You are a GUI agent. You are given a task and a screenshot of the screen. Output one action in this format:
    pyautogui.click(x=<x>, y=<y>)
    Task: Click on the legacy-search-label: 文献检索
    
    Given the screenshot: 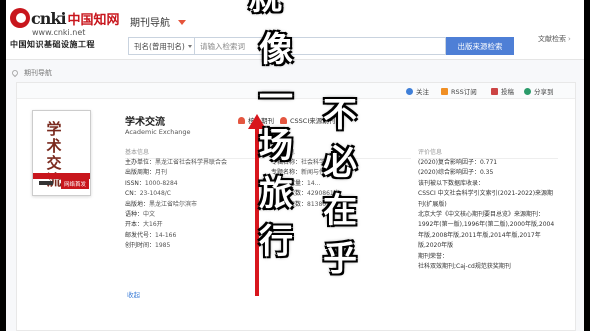 What is the action you would take?
    pyautogui.click(x=552, y=39)
    